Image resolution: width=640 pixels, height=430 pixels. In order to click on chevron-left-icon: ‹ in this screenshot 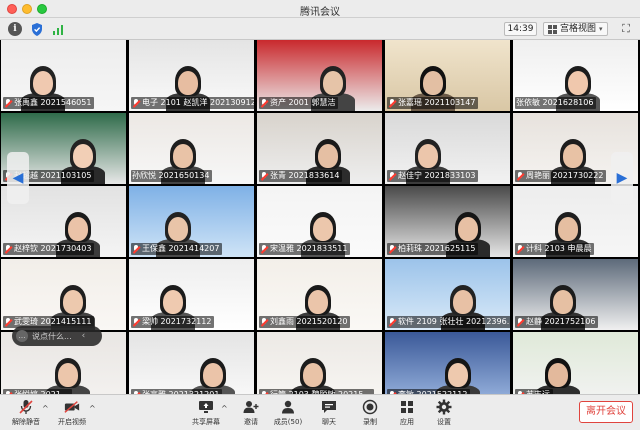, I will do `click(84, 336)`.